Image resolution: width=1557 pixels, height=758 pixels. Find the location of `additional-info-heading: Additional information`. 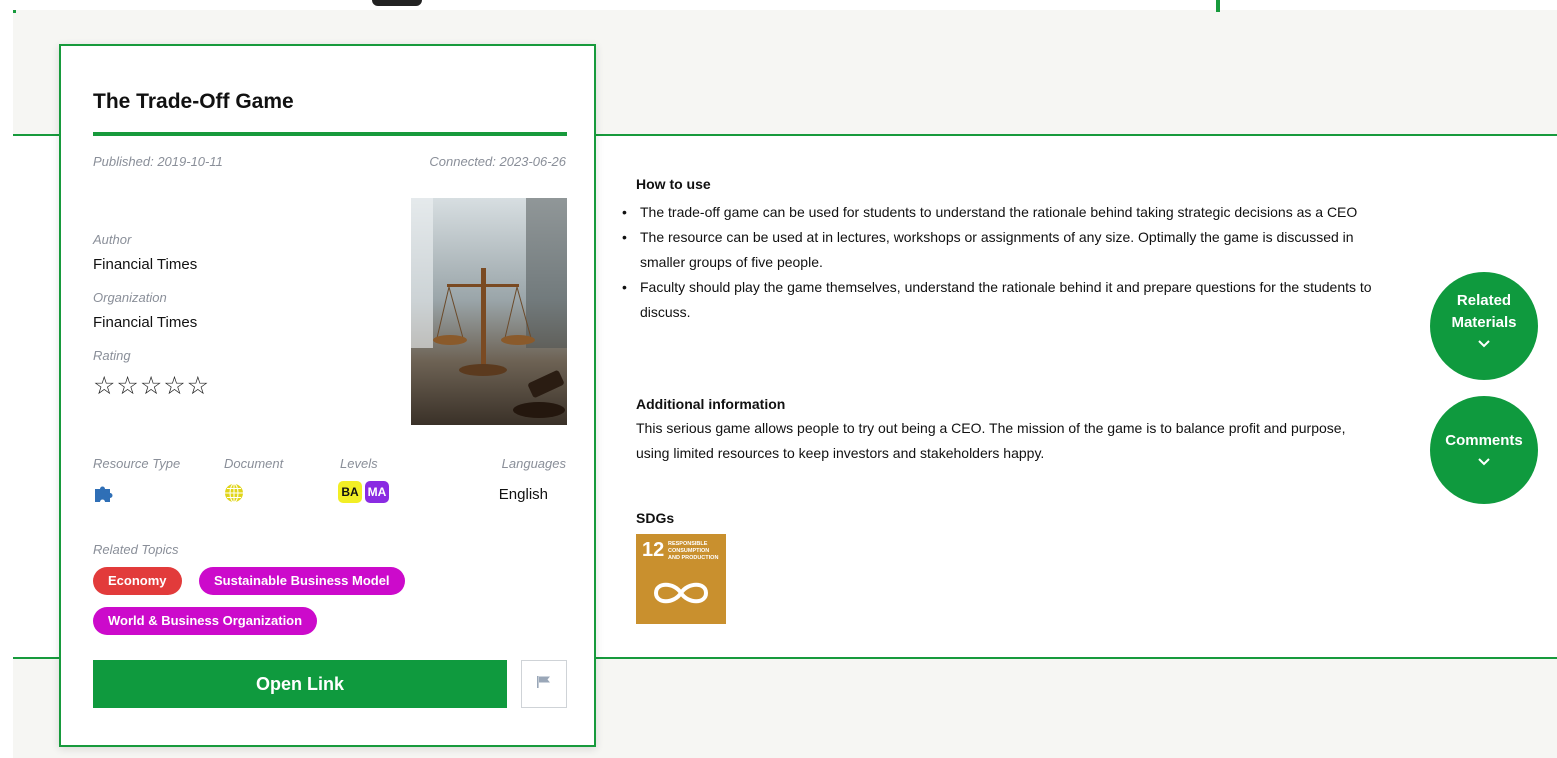

additional-info-heading: Additional information is located at coordinates (711, 404).